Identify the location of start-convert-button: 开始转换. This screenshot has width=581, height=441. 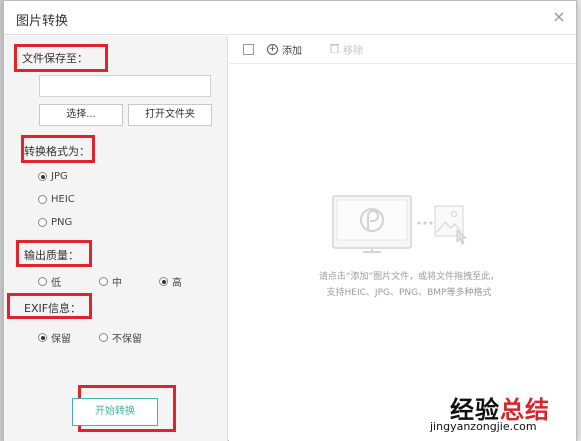
(115, 412).